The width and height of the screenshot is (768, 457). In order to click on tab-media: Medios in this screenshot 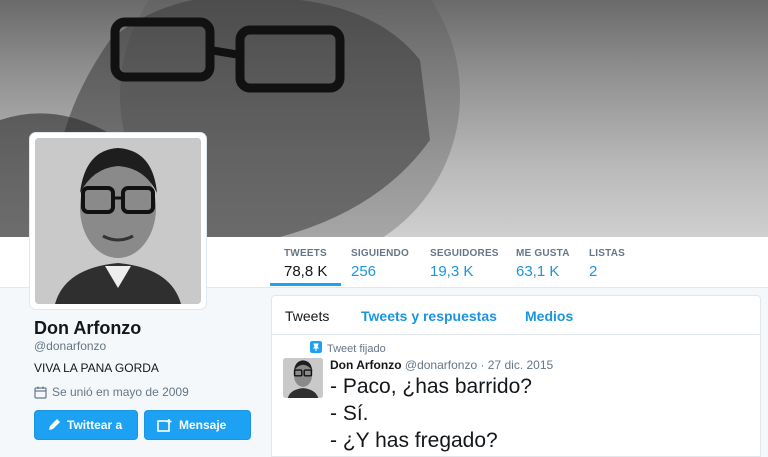, I will do `click(549, 316)`.